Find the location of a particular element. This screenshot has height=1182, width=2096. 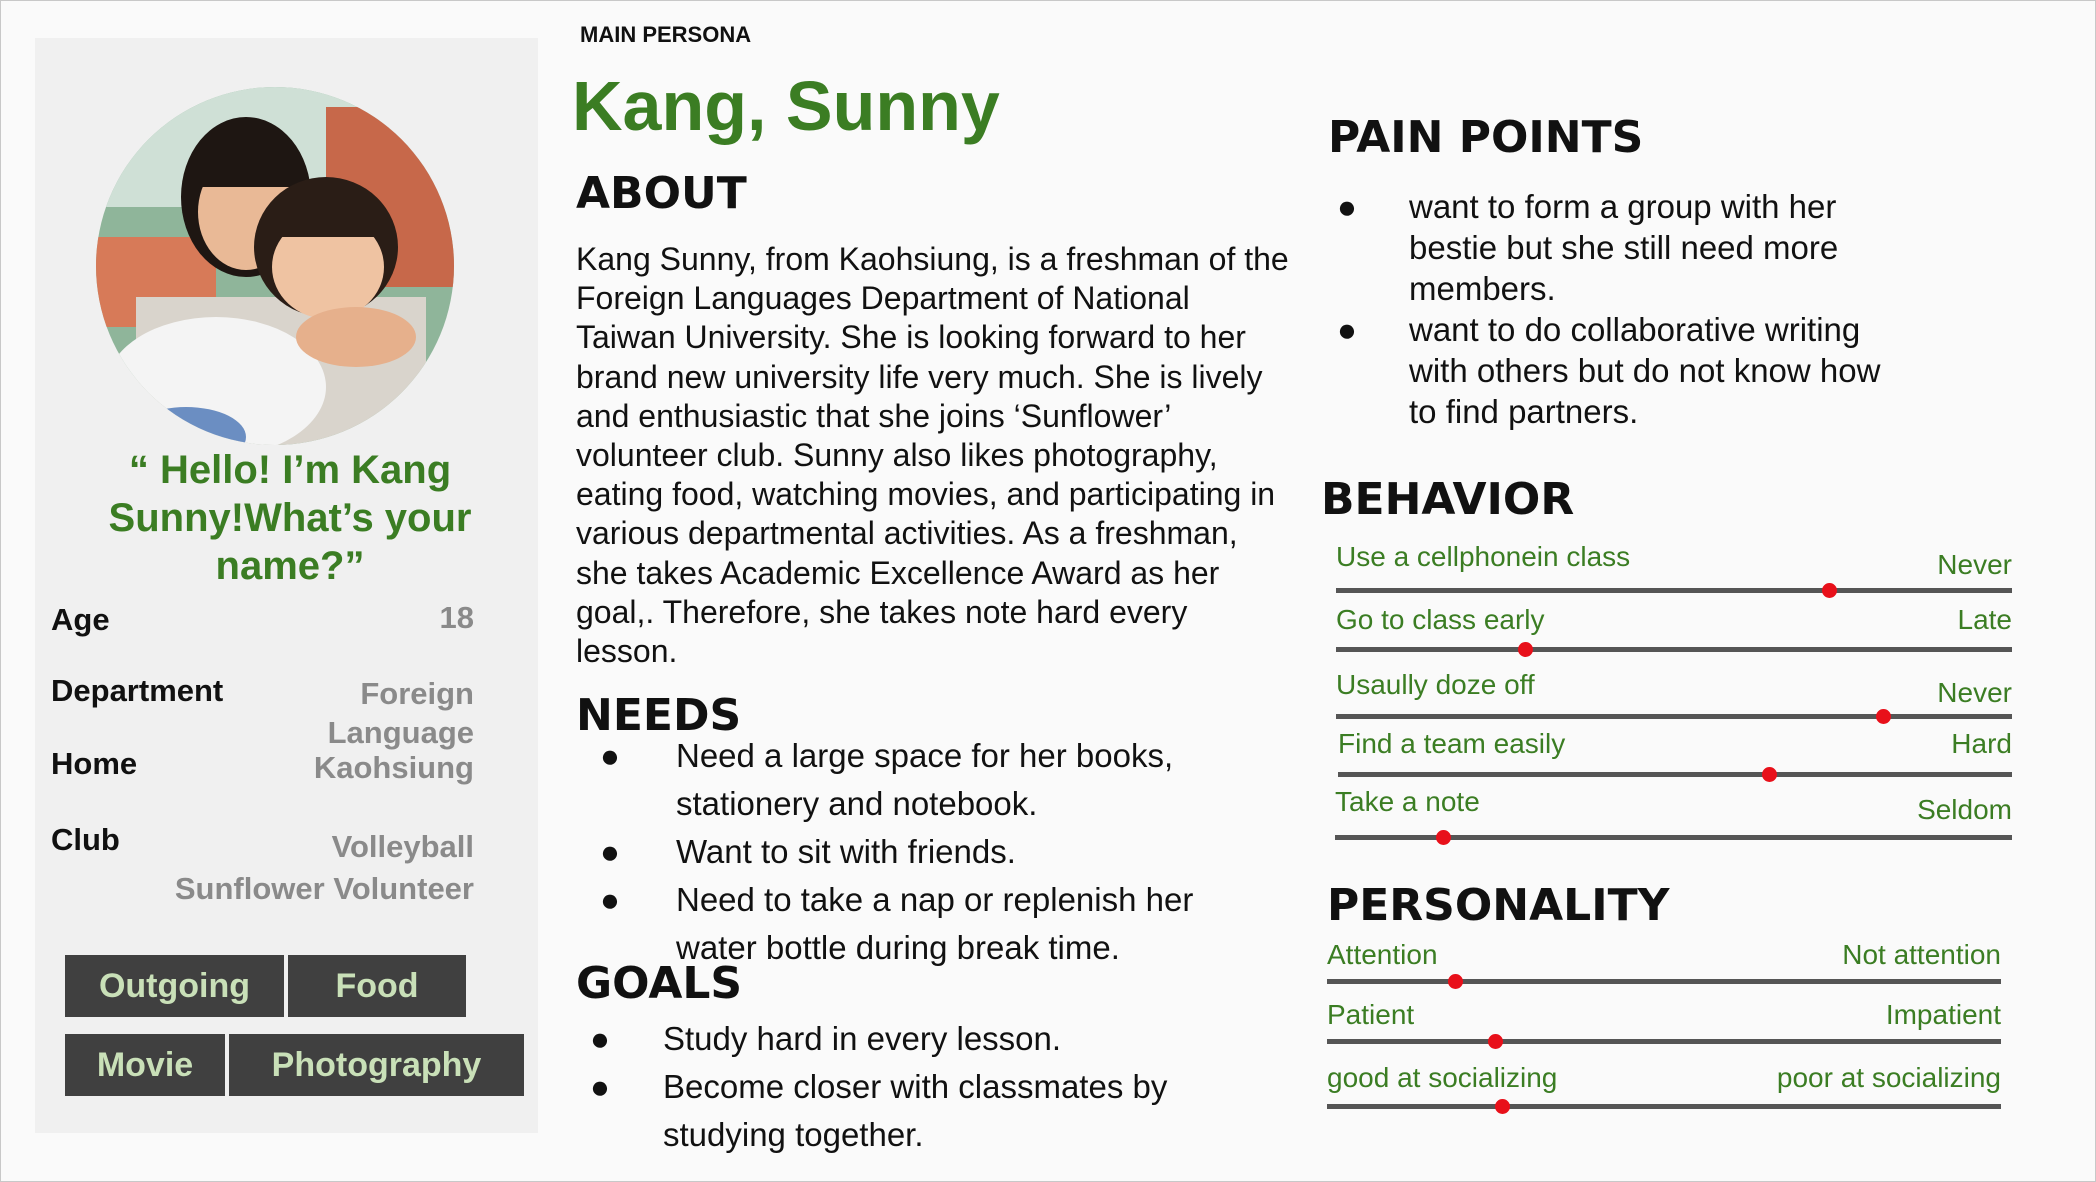

profile-photo is located at coordinates (275, 266).